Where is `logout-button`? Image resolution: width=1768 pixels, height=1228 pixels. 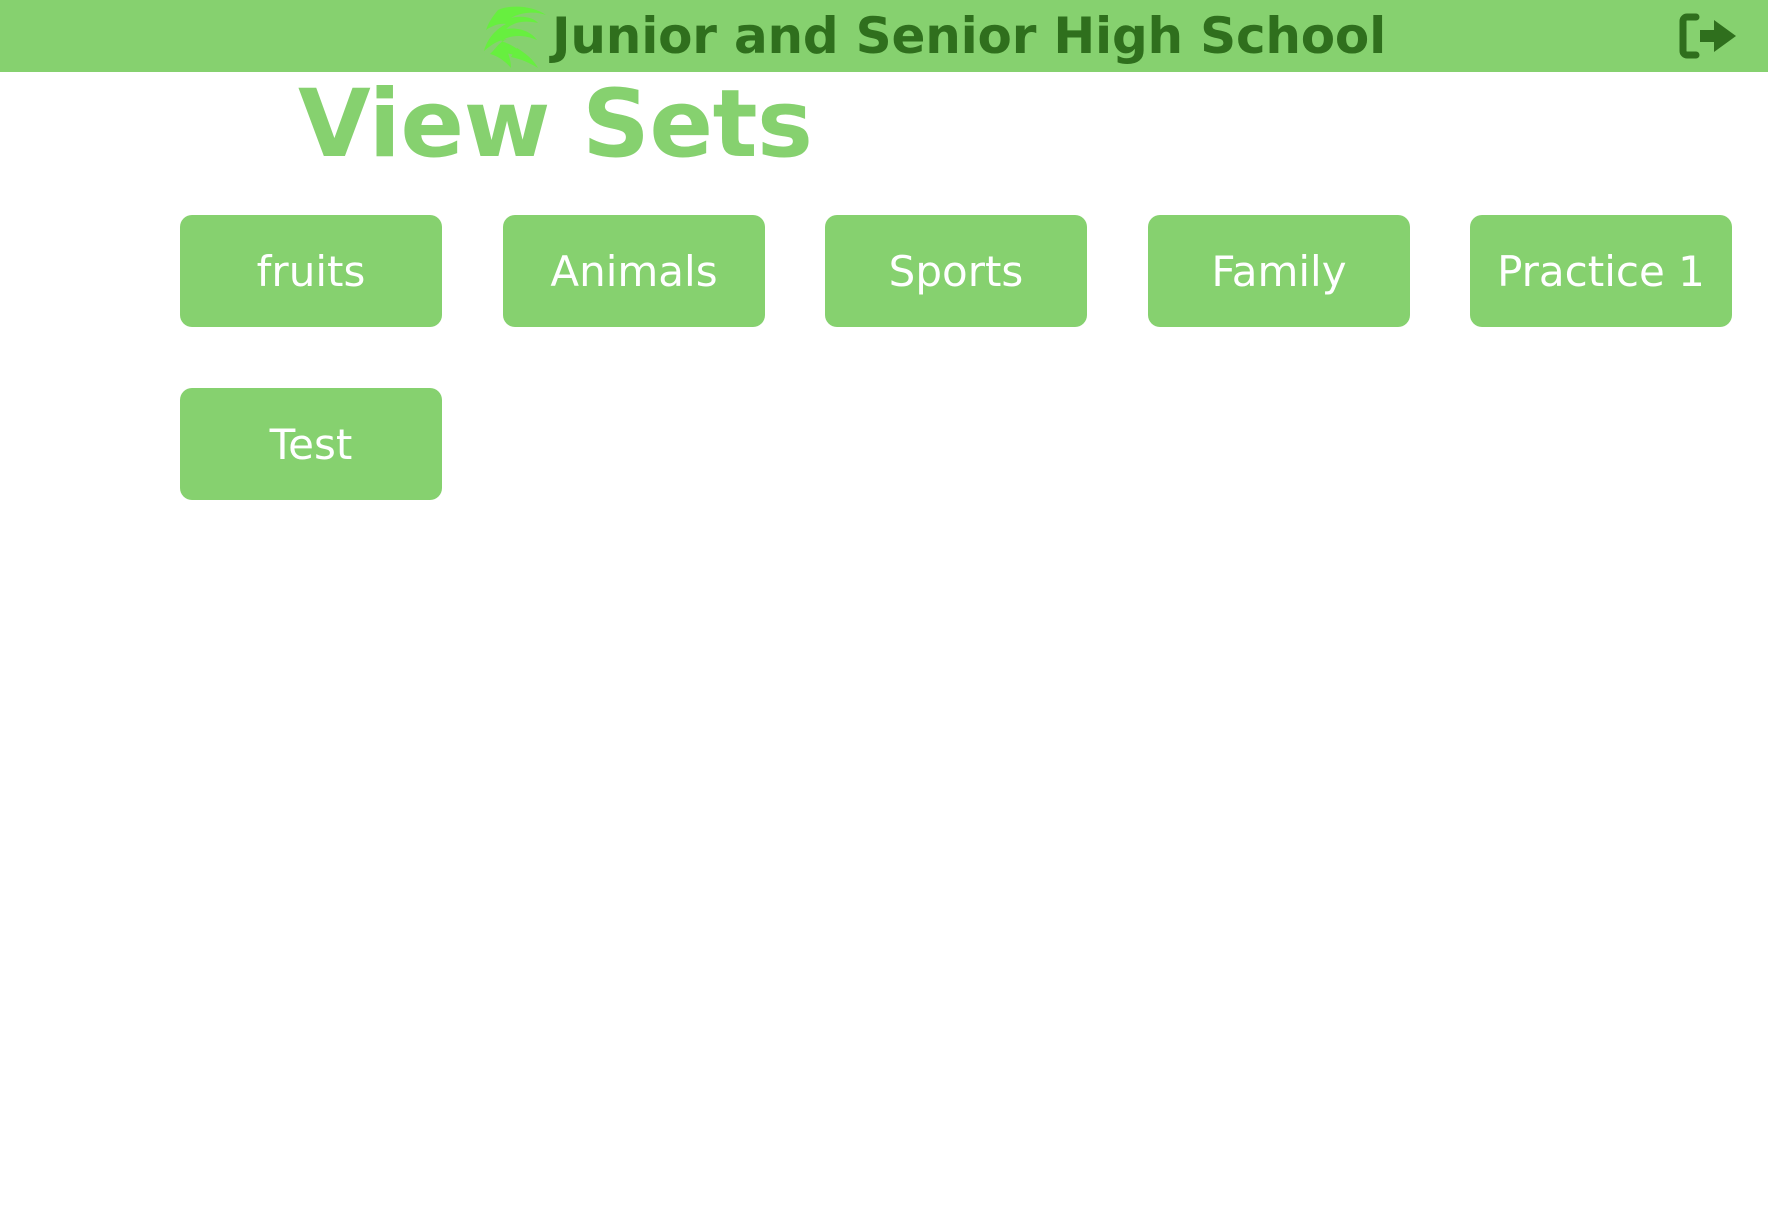
logout-button is located at coordinates (1710, 36).